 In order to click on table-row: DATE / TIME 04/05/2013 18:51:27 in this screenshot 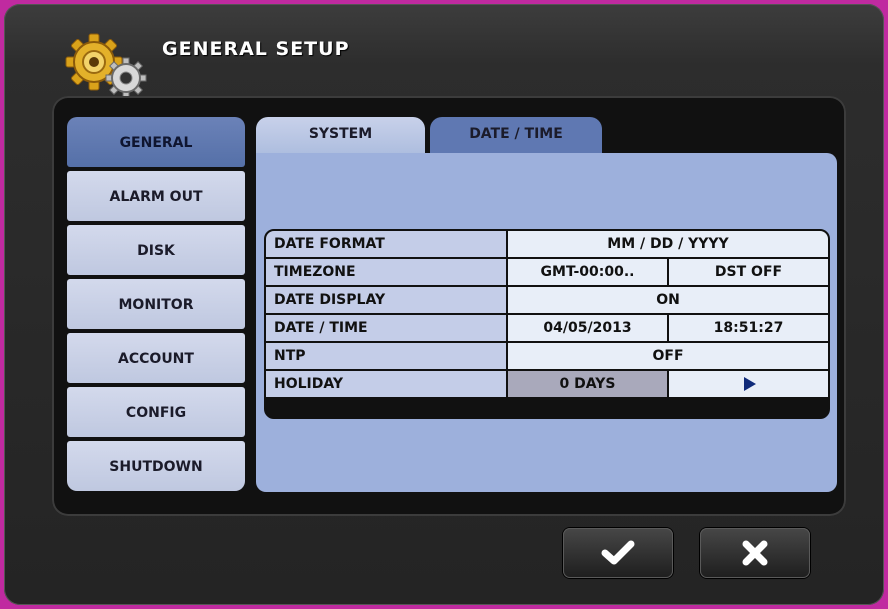, I will do `click(547, 328)`.